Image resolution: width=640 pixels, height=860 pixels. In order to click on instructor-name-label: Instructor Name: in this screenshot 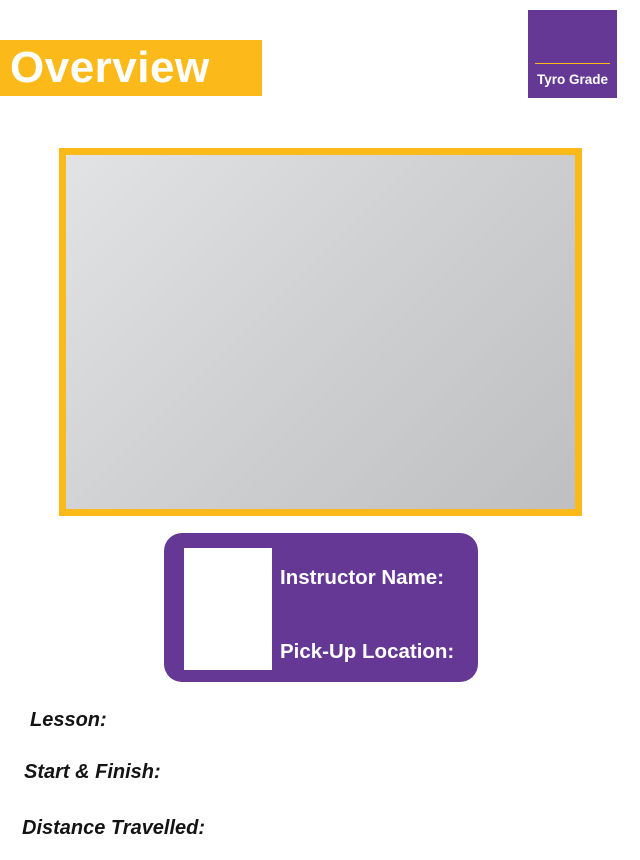, I will do `click(362, 577)`.